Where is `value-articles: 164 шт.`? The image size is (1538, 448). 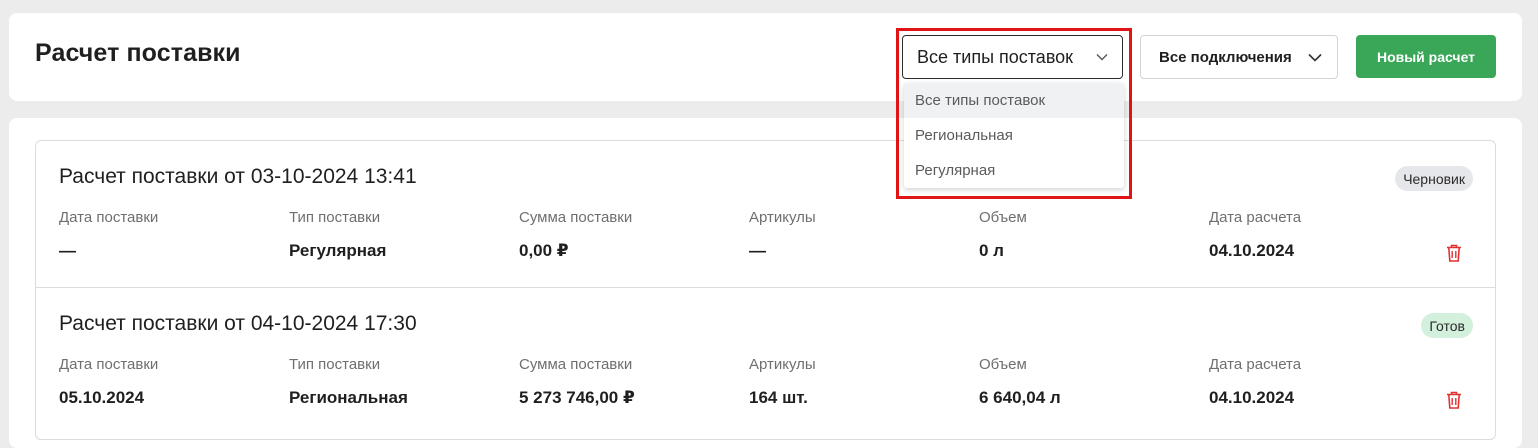
value-articles: 164 шт. is located at coordinates (778, 397).